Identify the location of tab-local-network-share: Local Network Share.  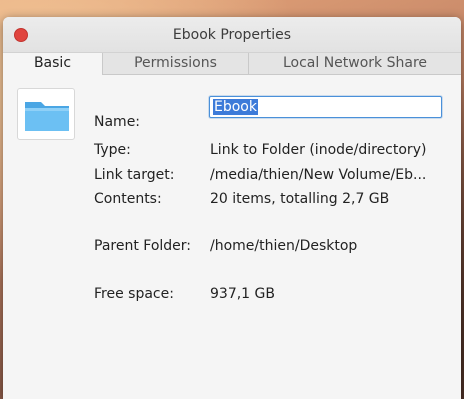
(355, 64).